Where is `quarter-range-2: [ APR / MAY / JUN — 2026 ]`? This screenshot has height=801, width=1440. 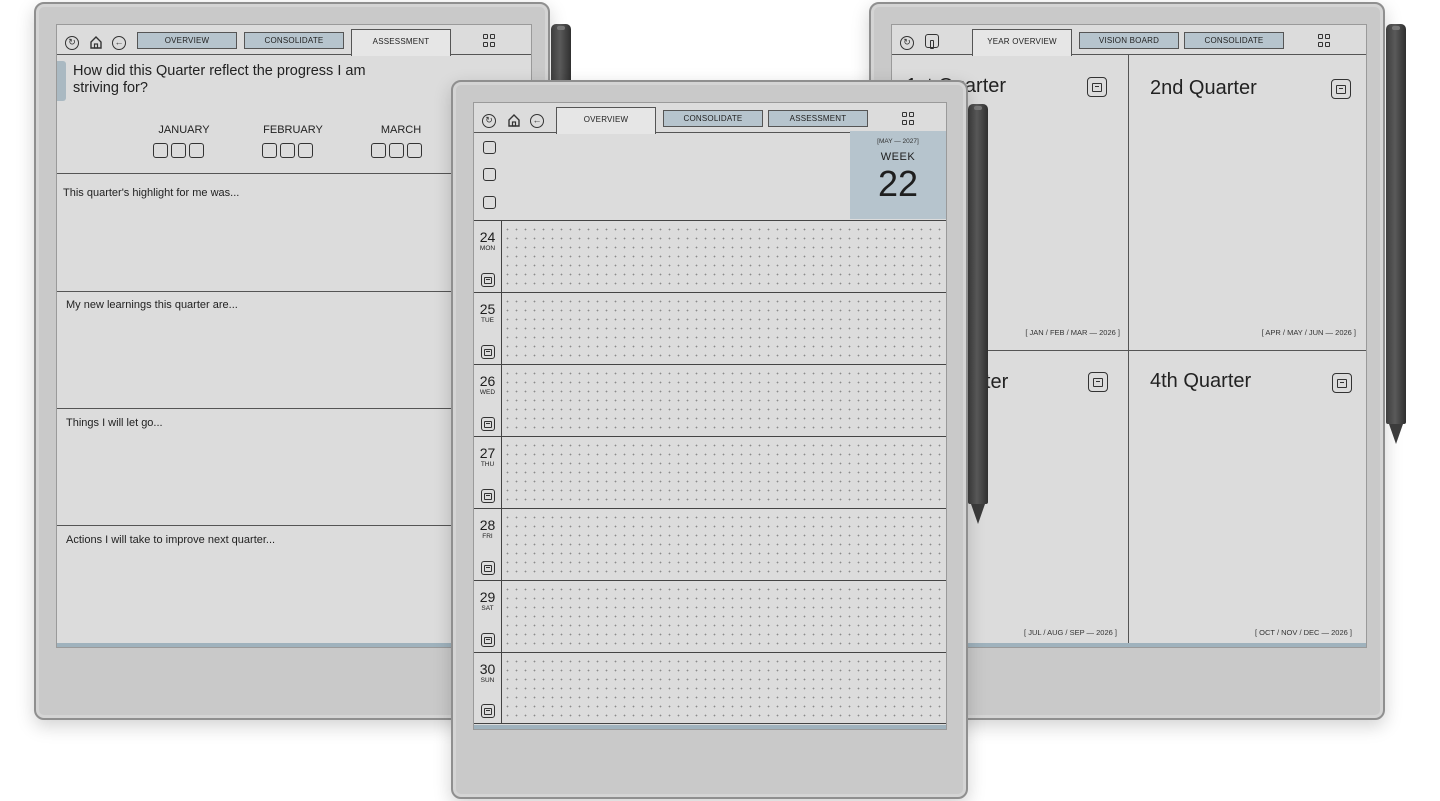 quarter-range-2: [ APR / MAY / JUN — 2026 ] is located at coordinates (1308, 332).